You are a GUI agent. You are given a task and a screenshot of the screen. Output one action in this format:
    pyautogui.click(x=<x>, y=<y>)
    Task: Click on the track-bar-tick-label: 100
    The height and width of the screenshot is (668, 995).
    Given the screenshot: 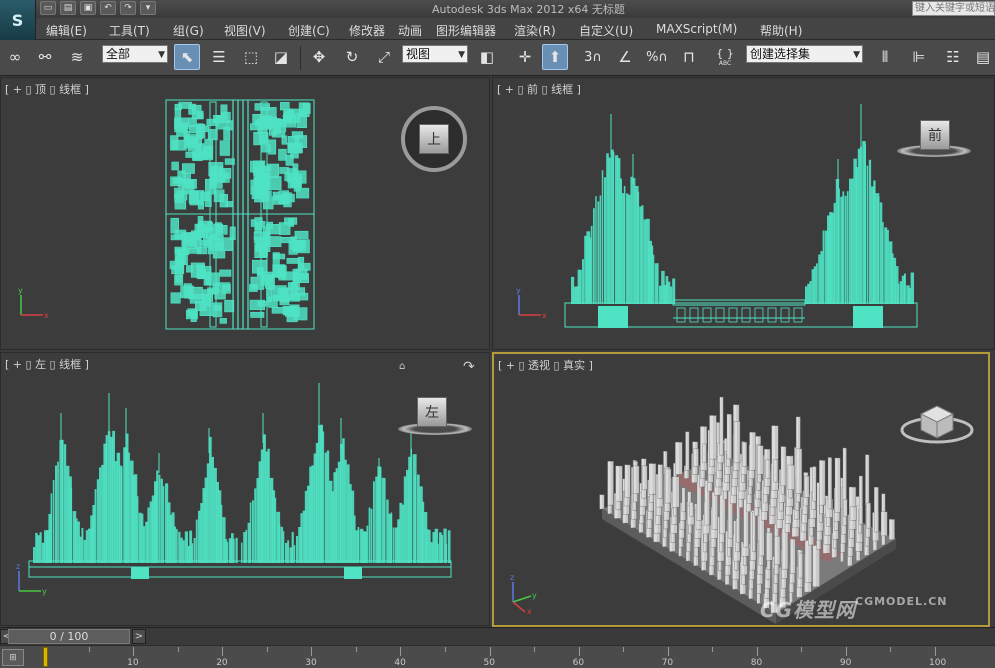 What is the action you would take?
    pyautogui.click(x=938, y=663)
    